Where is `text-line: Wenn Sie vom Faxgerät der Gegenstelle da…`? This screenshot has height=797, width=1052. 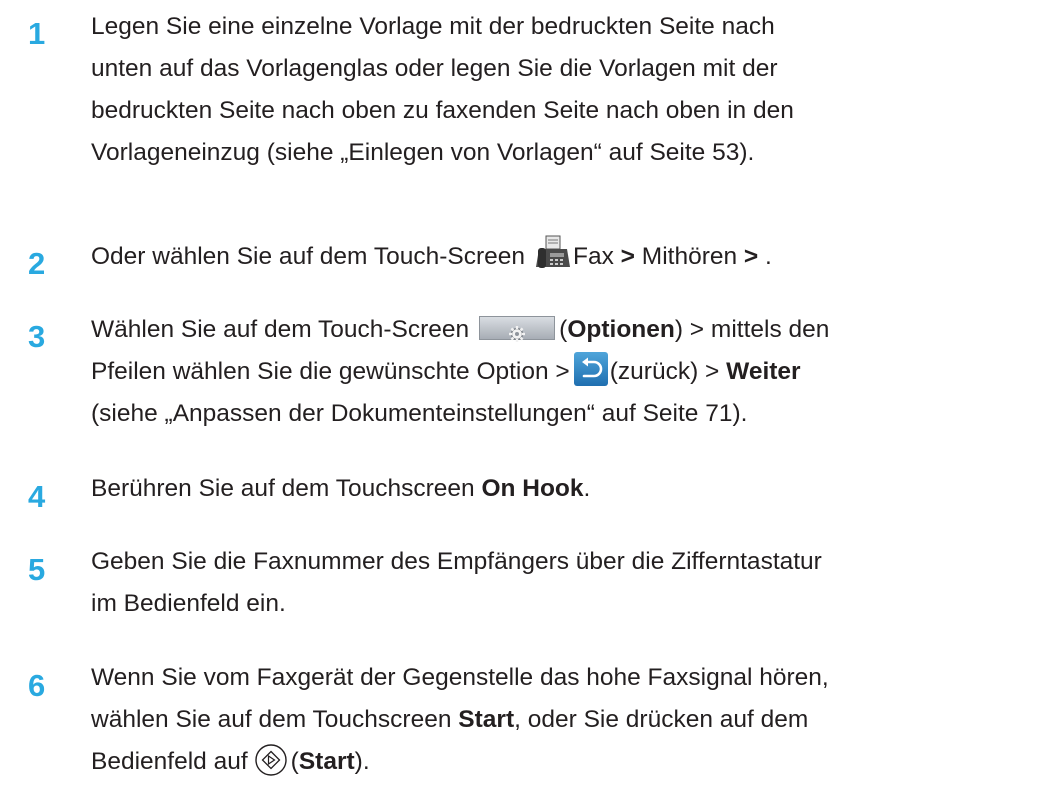 text-line: Wenn Sie vom Faxgerät der Gegenstelle da… is located at coordinates (460, 677).